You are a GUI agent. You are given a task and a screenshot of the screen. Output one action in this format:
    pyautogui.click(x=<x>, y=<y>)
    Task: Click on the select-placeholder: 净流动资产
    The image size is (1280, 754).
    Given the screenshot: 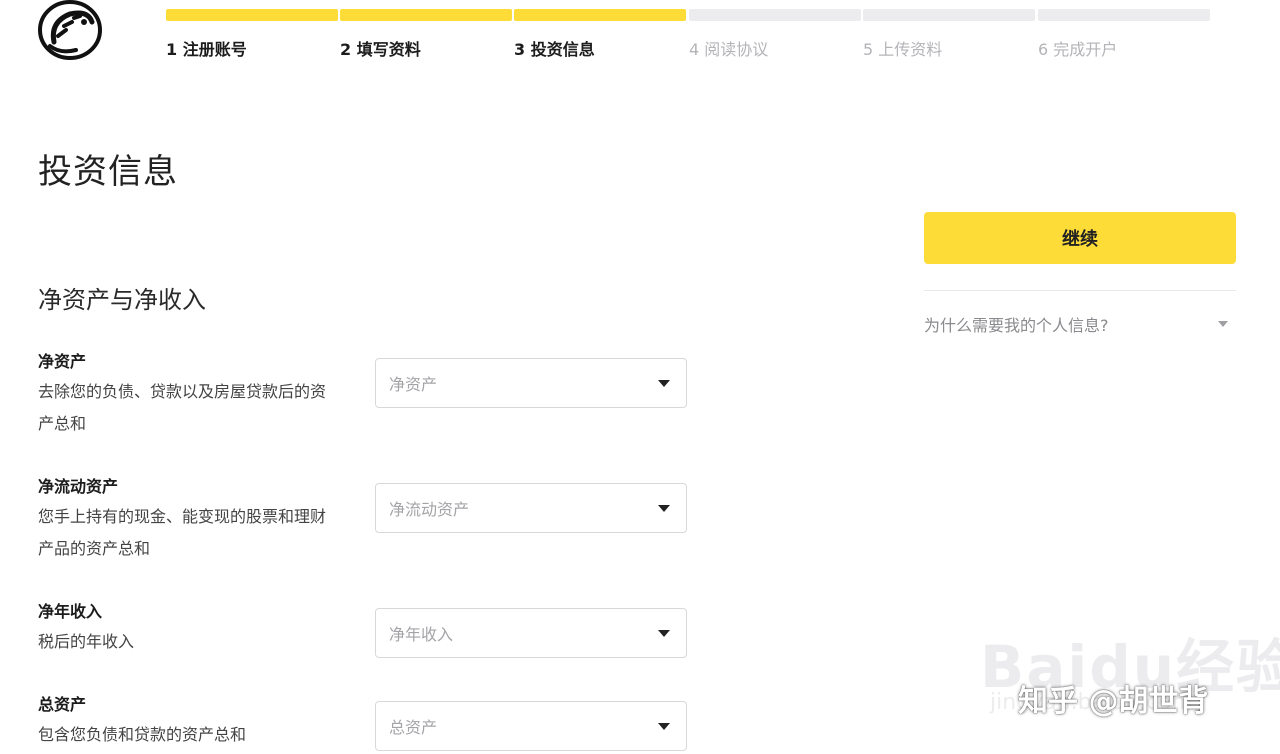 What is the action you would take?
    pyautogui.click(x=429, y=509)
    